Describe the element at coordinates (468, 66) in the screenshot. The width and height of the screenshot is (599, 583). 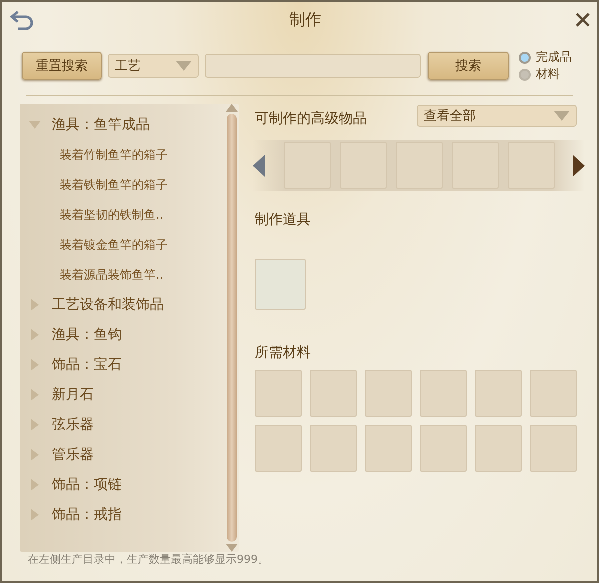
I see `search-button: 搜索` at that location.